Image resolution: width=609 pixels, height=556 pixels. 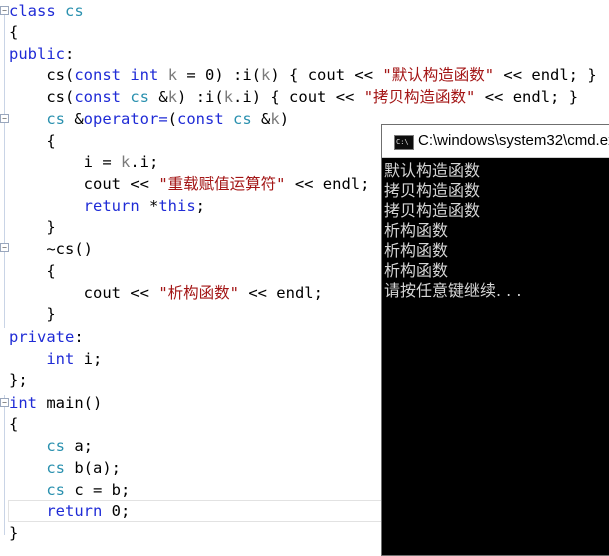 I want to click on code-line-7: {, so click(x=32, y=141).